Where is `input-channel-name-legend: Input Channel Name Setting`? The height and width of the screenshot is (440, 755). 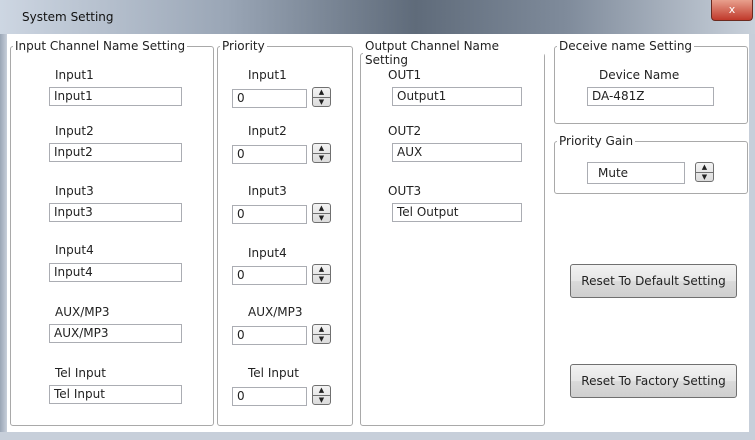
input-channel-name-legend: Input Channel Name Setting is located at coordinates (100, 46).